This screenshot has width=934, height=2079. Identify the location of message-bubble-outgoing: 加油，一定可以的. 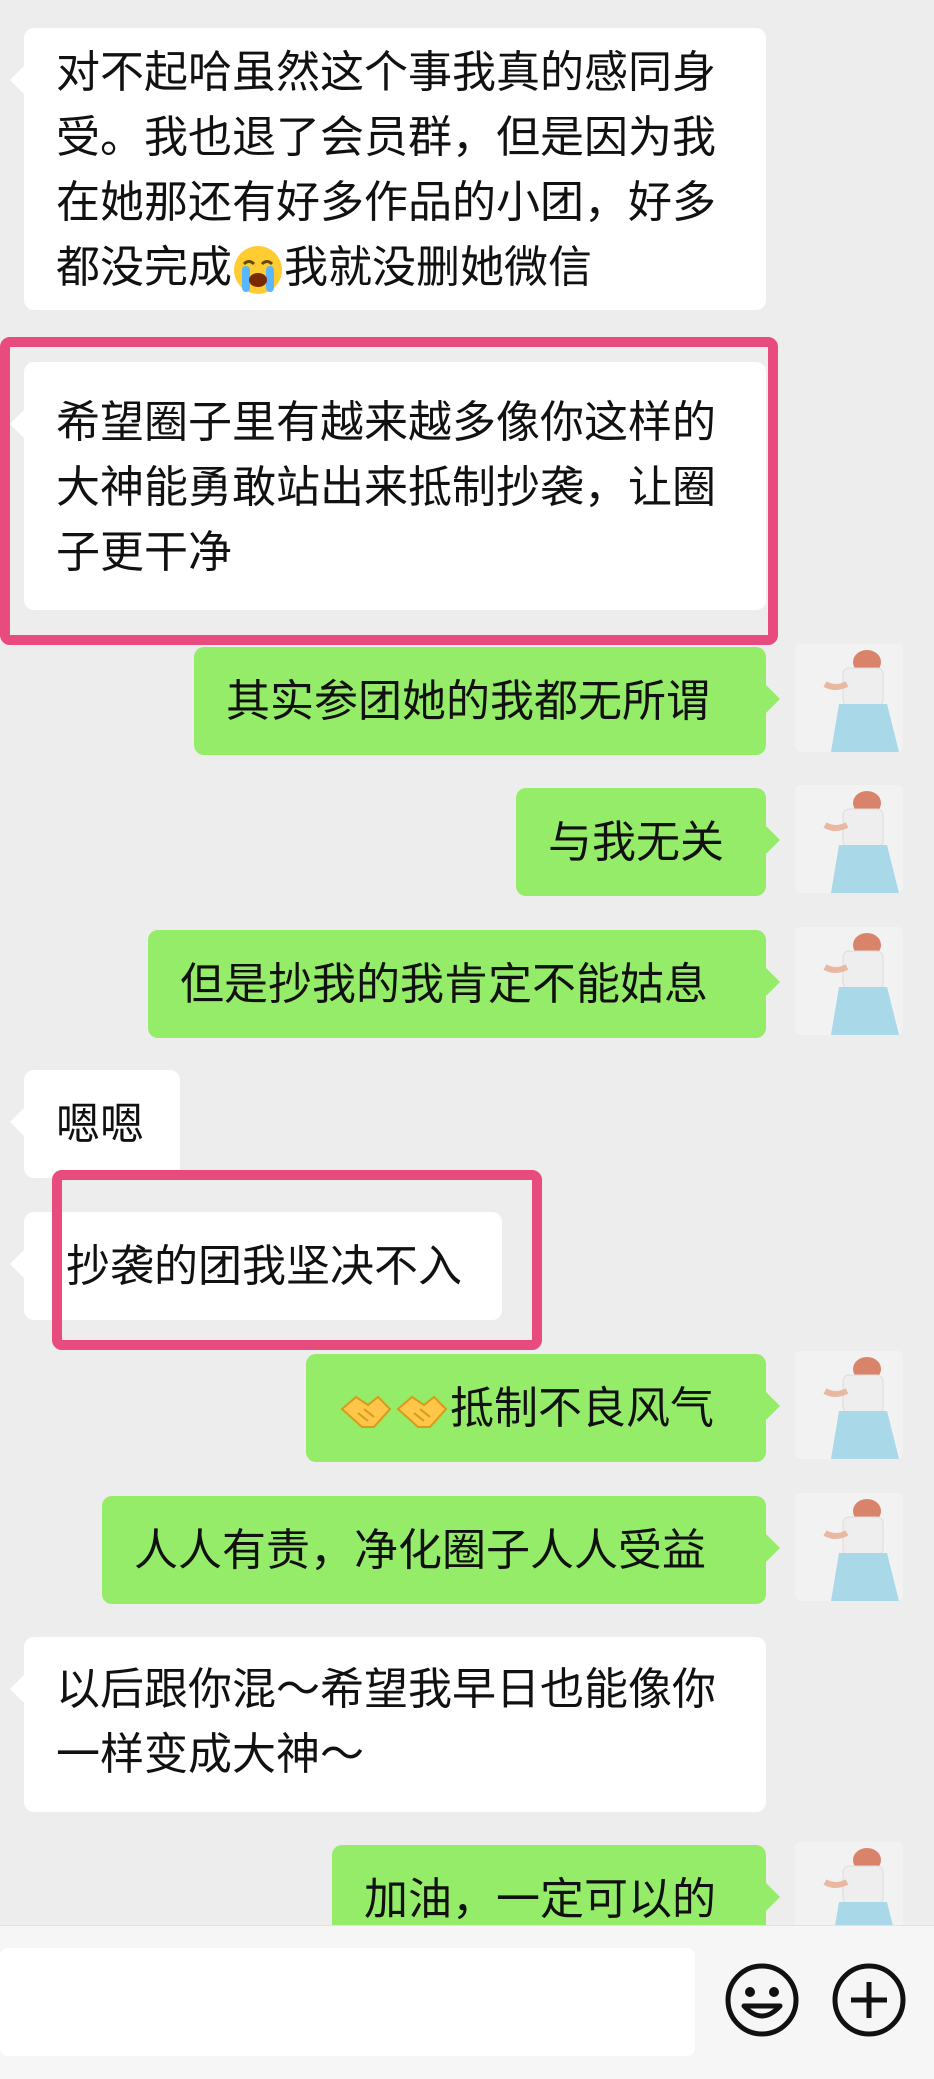
(549, 1885).